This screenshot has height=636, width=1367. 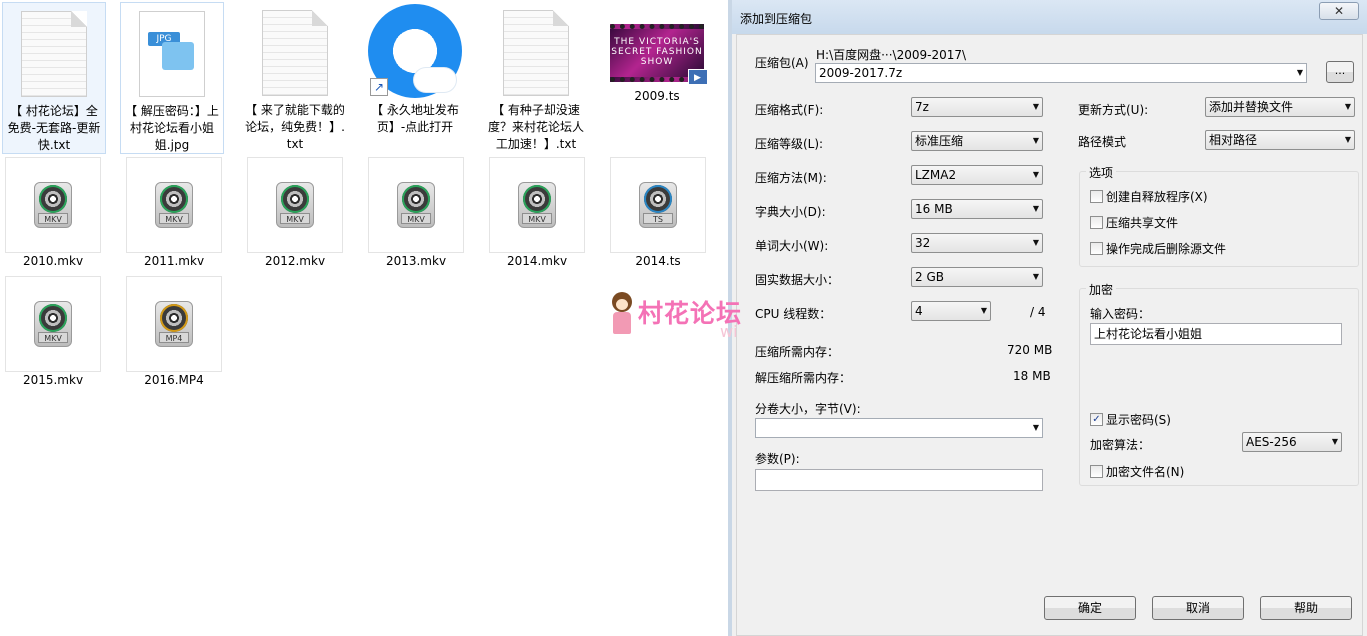 I want to click on dict-label: 字典大小(D):, so click(x=790, y=212).